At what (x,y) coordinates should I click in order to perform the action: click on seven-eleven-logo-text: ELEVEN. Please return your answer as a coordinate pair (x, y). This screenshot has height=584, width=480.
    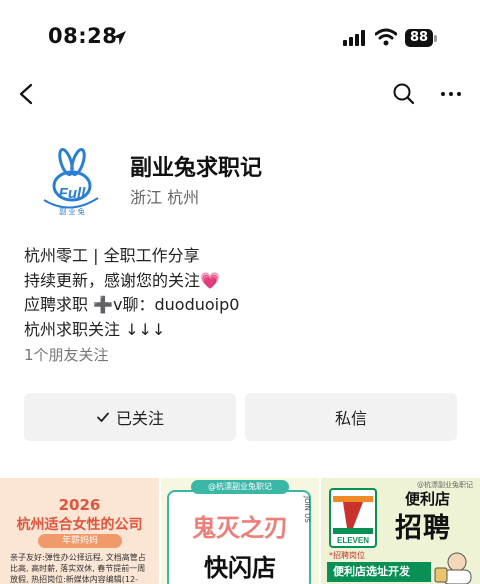
    Looking at the image, I should click on (353, 540).